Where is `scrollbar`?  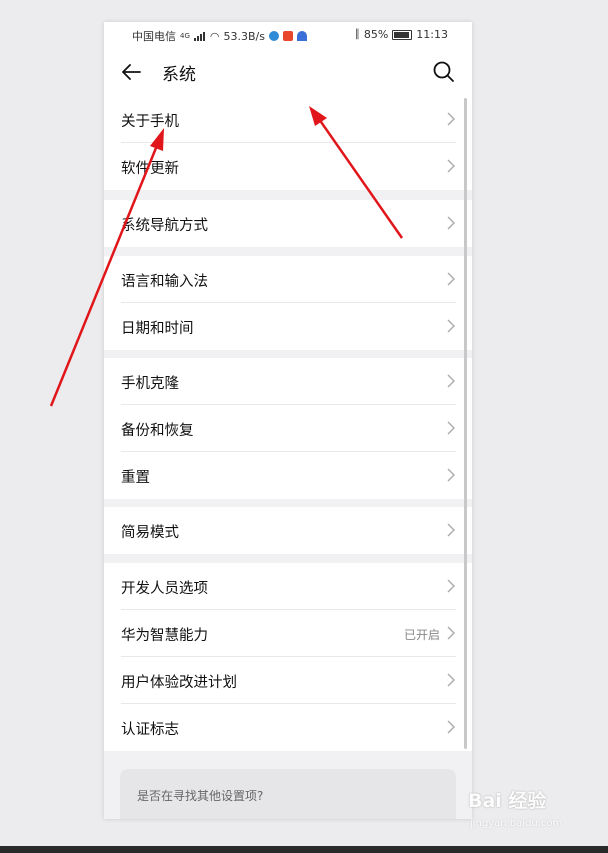
scrollbar is located at coordinates (465, 423).